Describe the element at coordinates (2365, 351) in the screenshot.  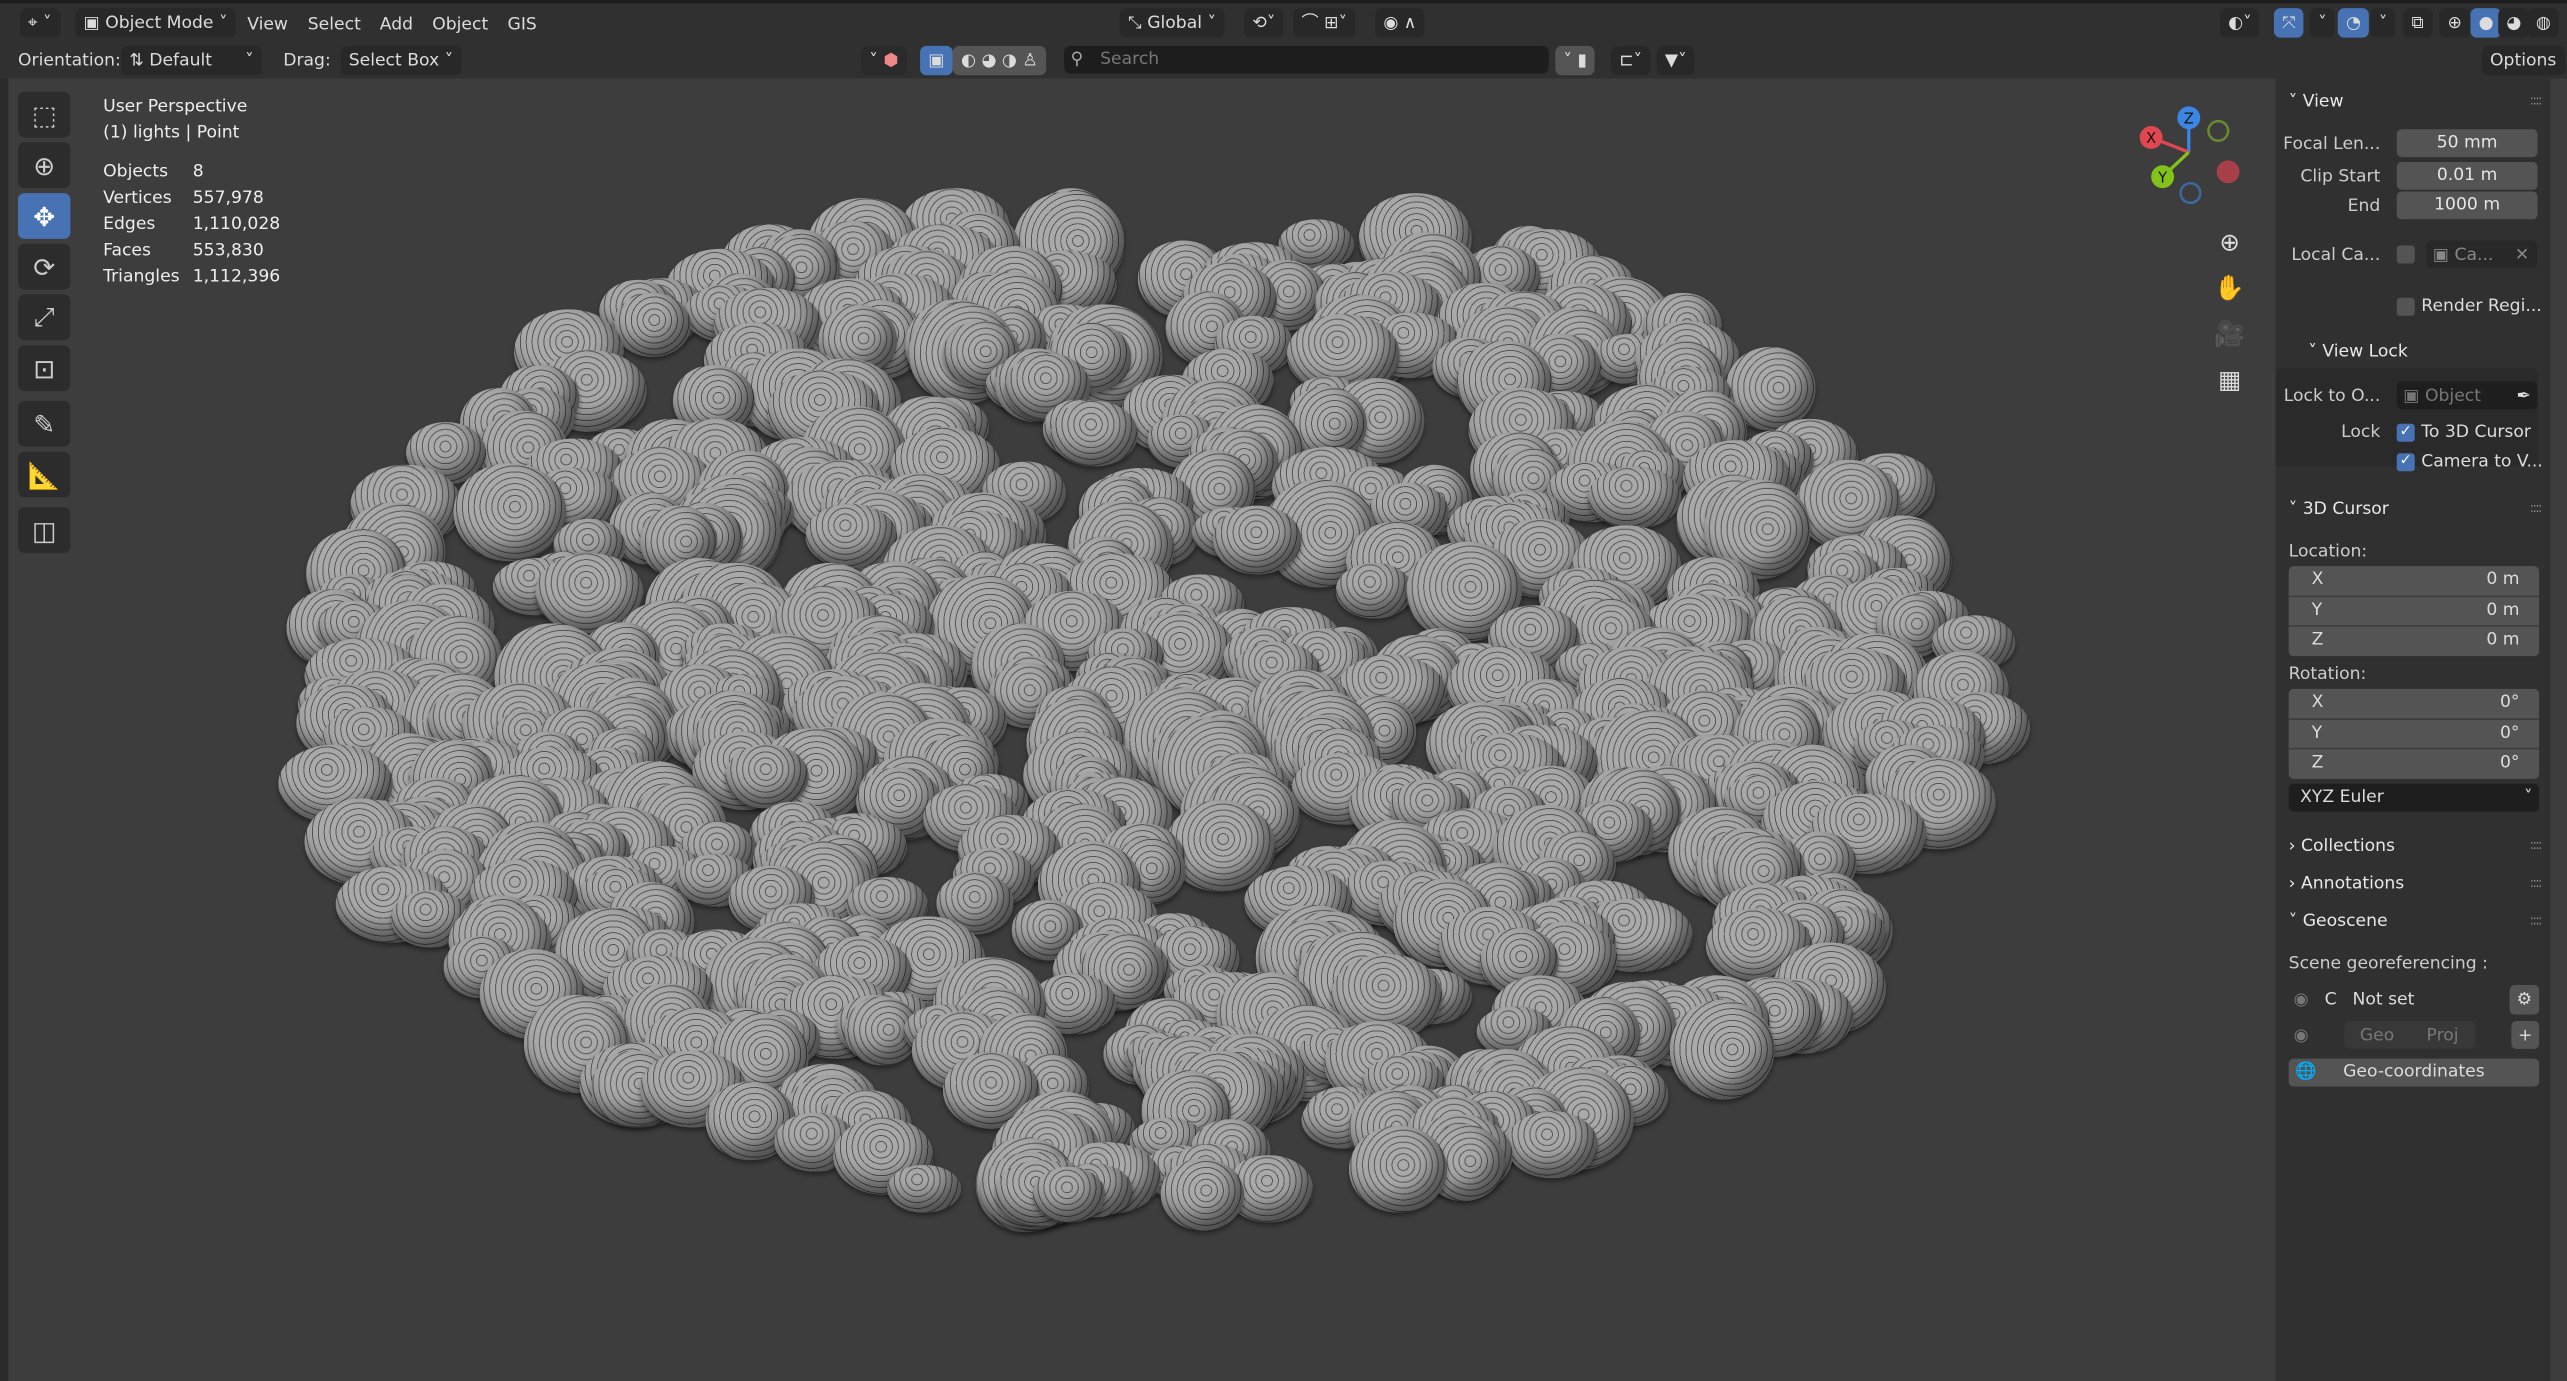
I see `view-lock-title: View Lock` at that location.